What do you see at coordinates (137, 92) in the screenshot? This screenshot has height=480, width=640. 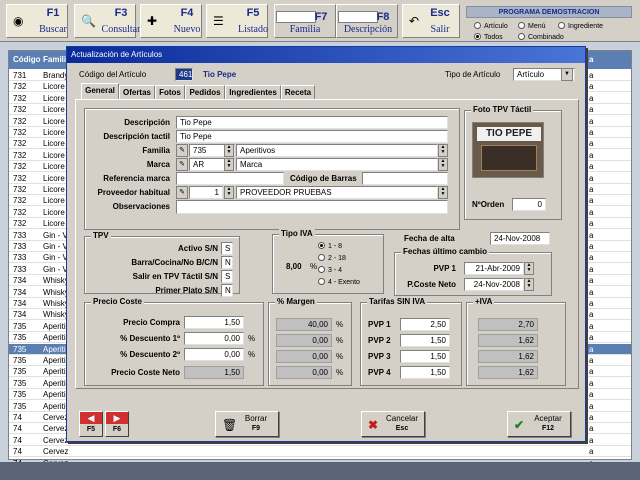 I see `tab-ofertas: Ofertas` at bounding box center [137, 92].